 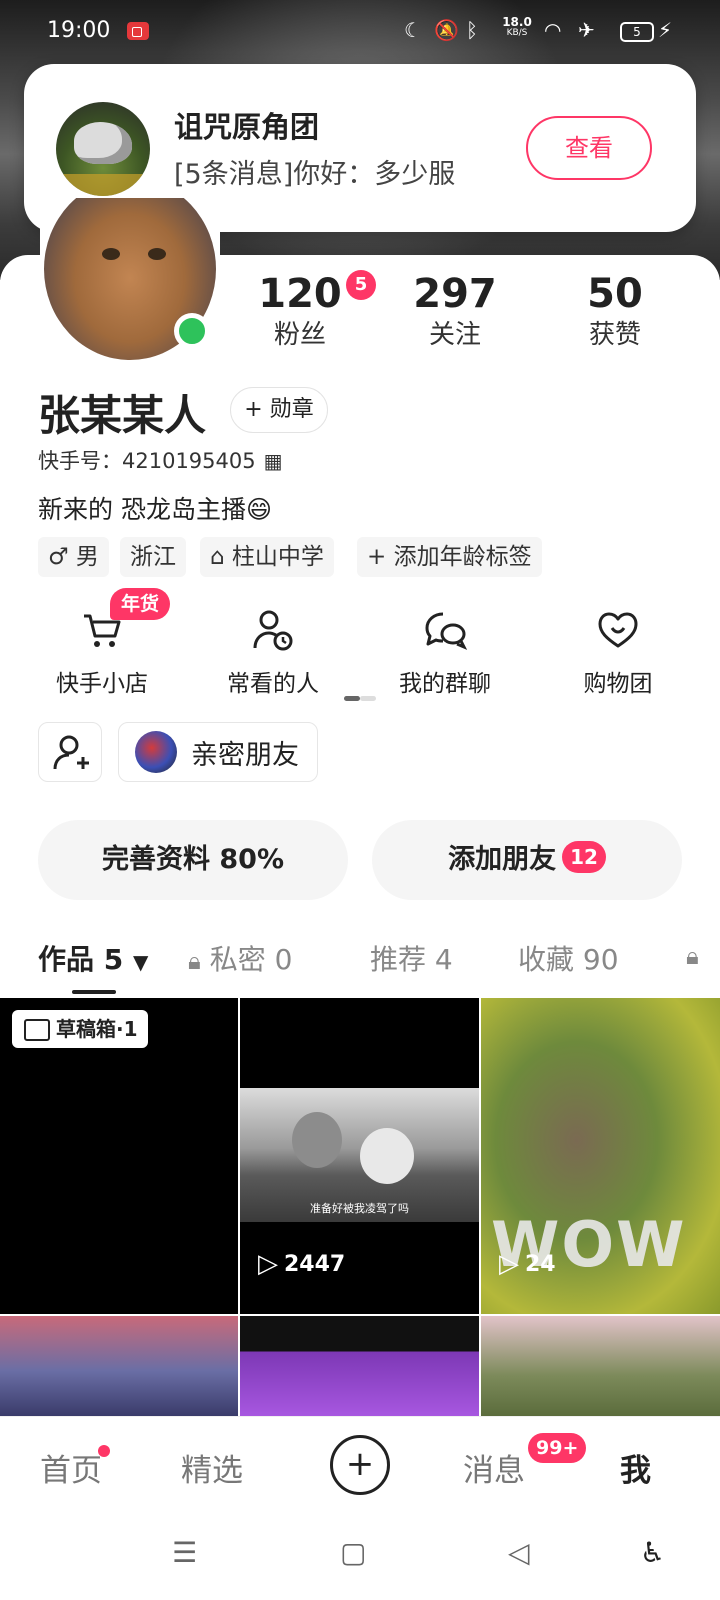 I want to click on user-id: 快手号：4210195405 ▦, so click(x=160, y=460).